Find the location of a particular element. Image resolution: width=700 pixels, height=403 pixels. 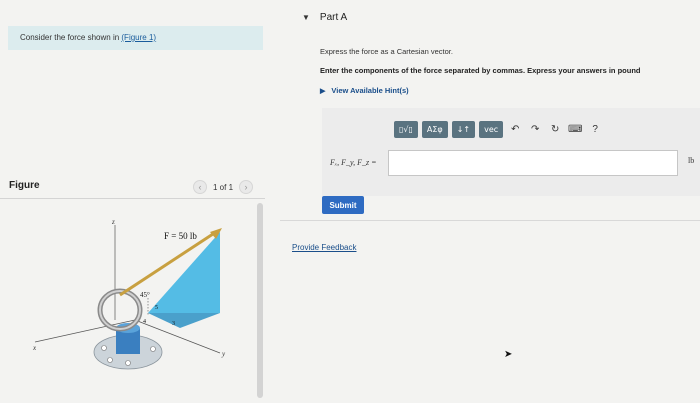

keyboard-icon: ⌨ is located at coordinates (575, 130).